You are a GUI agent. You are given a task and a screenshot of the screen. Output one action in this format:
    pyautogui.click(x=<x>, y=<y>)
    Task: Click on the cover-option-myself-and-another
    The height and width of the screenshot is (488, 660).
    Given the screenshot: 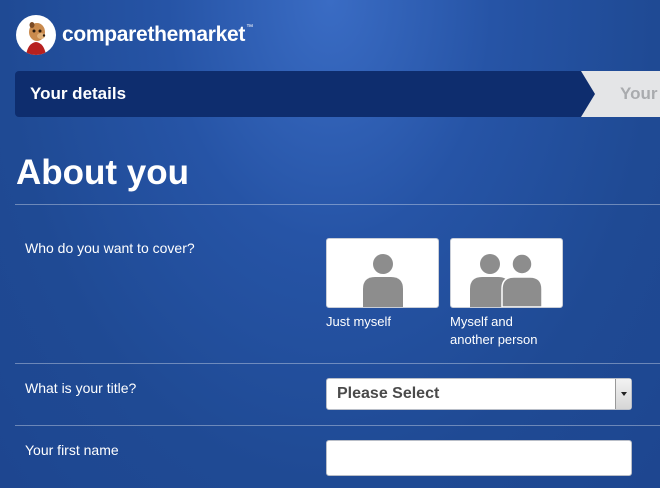 What is the action you would take?
    pyautogui.click(x=506, y=273)
    